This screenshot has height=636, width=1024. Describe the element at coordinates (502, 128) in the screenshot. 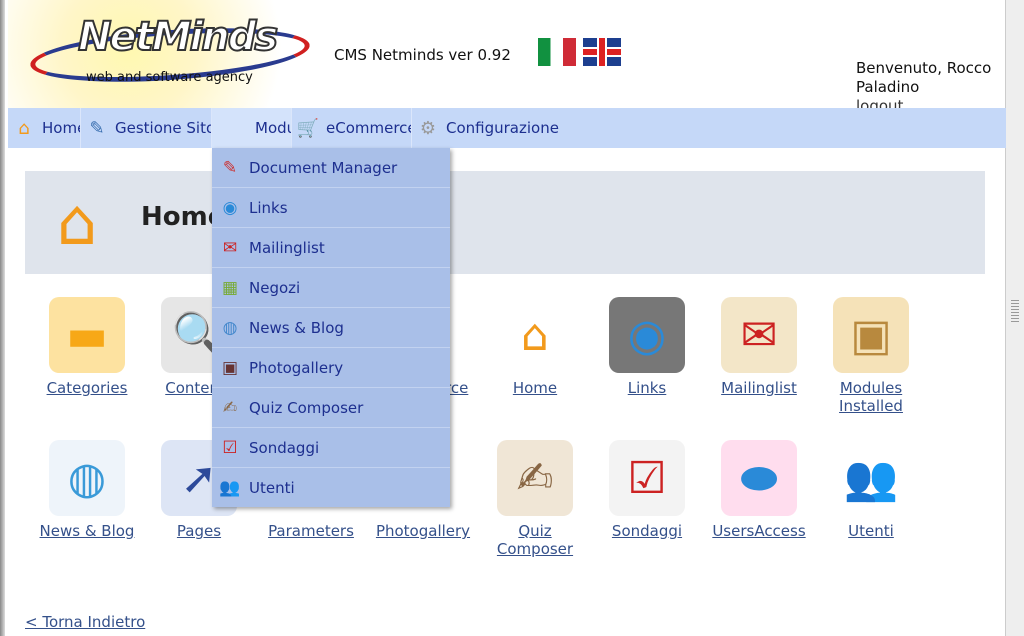

I see `menu-configurazione: ⚙ Configurazione` at that location.